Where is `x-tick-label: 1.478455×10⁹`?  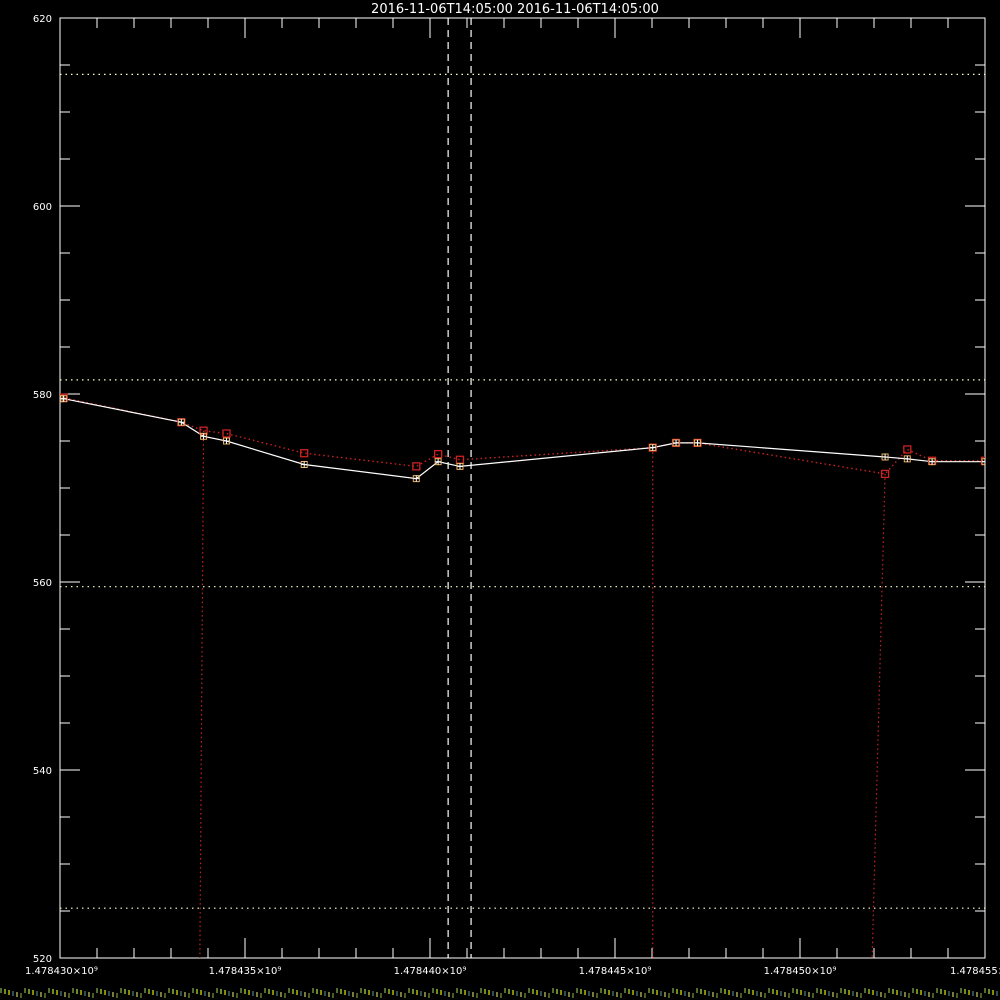
x-tick-label: 1.478455×10⁹ is located at coordinates (975, 971).